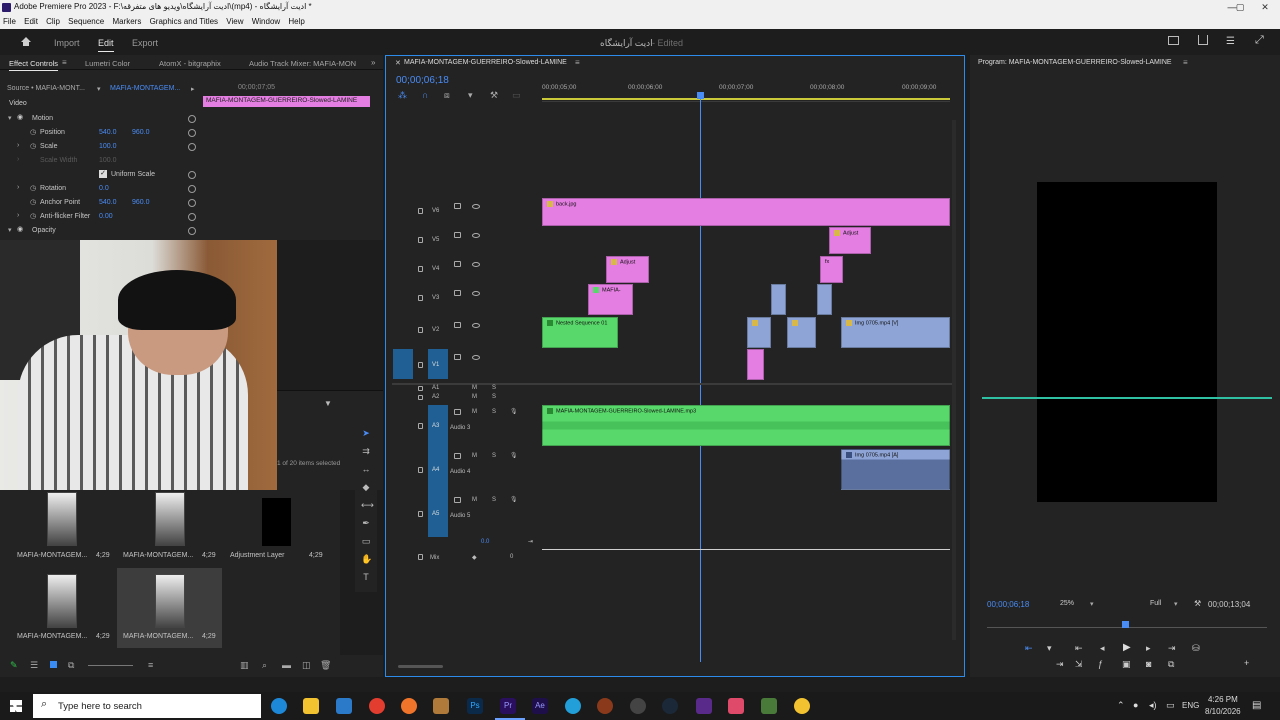 This screenshot has height=720, width=1280. I want to click on track-header-v3: V3, so click(466, 299).